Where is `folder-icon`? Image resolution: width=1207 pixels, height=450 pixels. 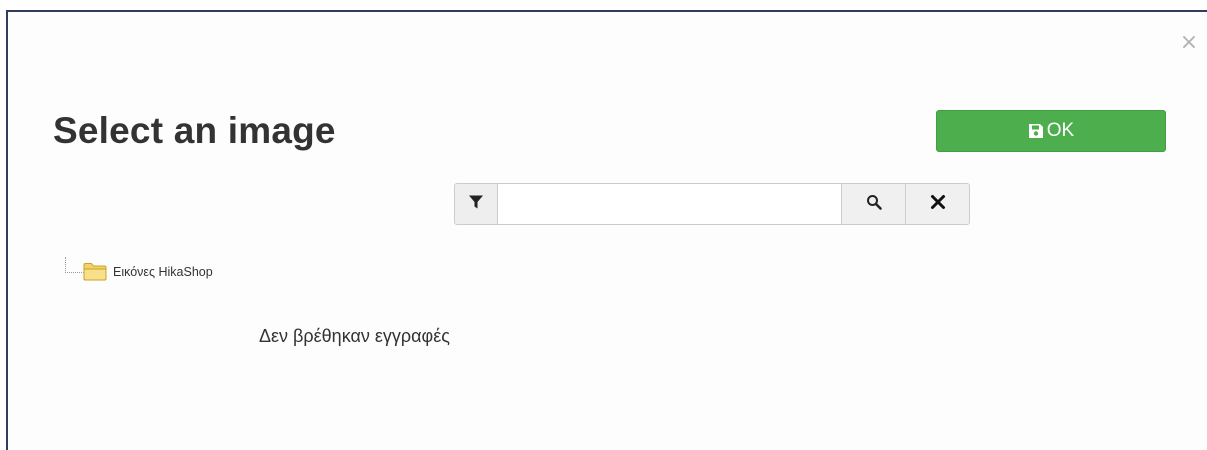 folder-icon is located at coordinates (98, 271).